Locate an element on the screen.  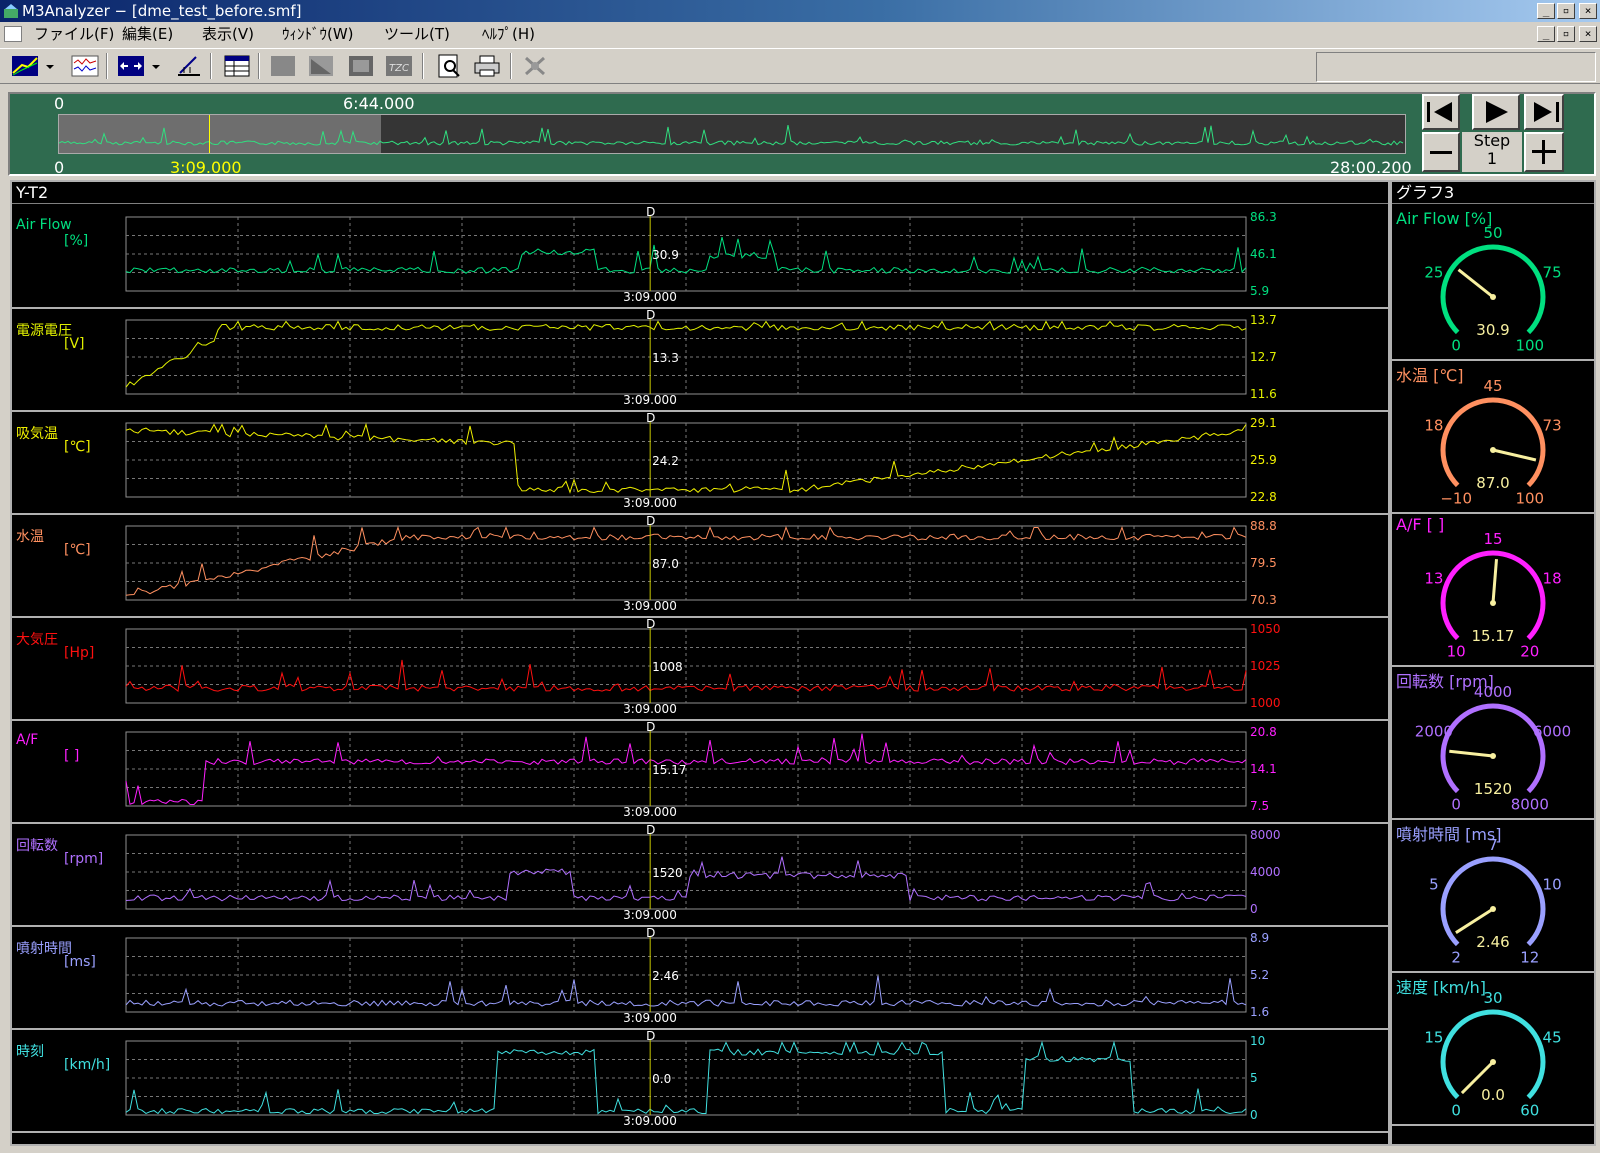
chart-row: 13.7 12.7 11.6 D 13.3 3:09.000 電源電圧 [V] is located at coordinates (700, 360).